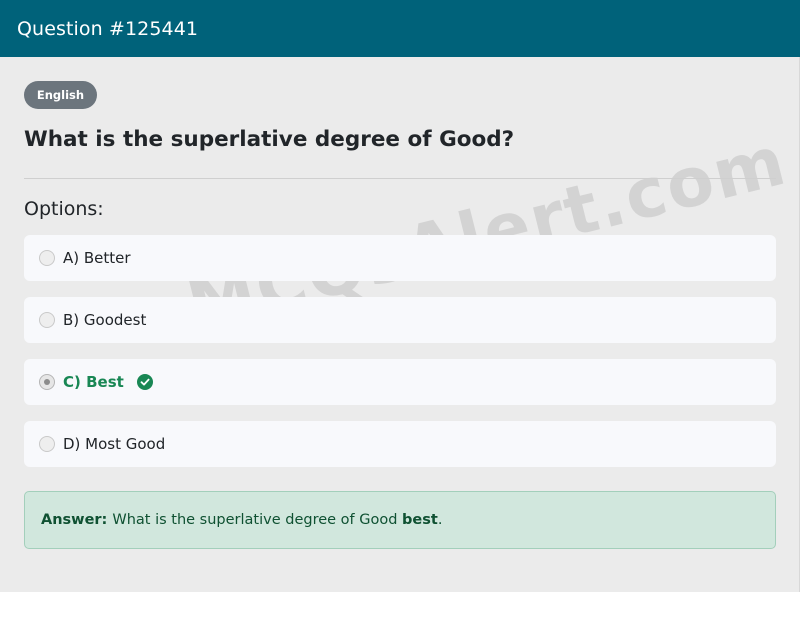 The height and width of the screenshot is (621, 800). I want to click on answer-key: best, so click(420, 520).